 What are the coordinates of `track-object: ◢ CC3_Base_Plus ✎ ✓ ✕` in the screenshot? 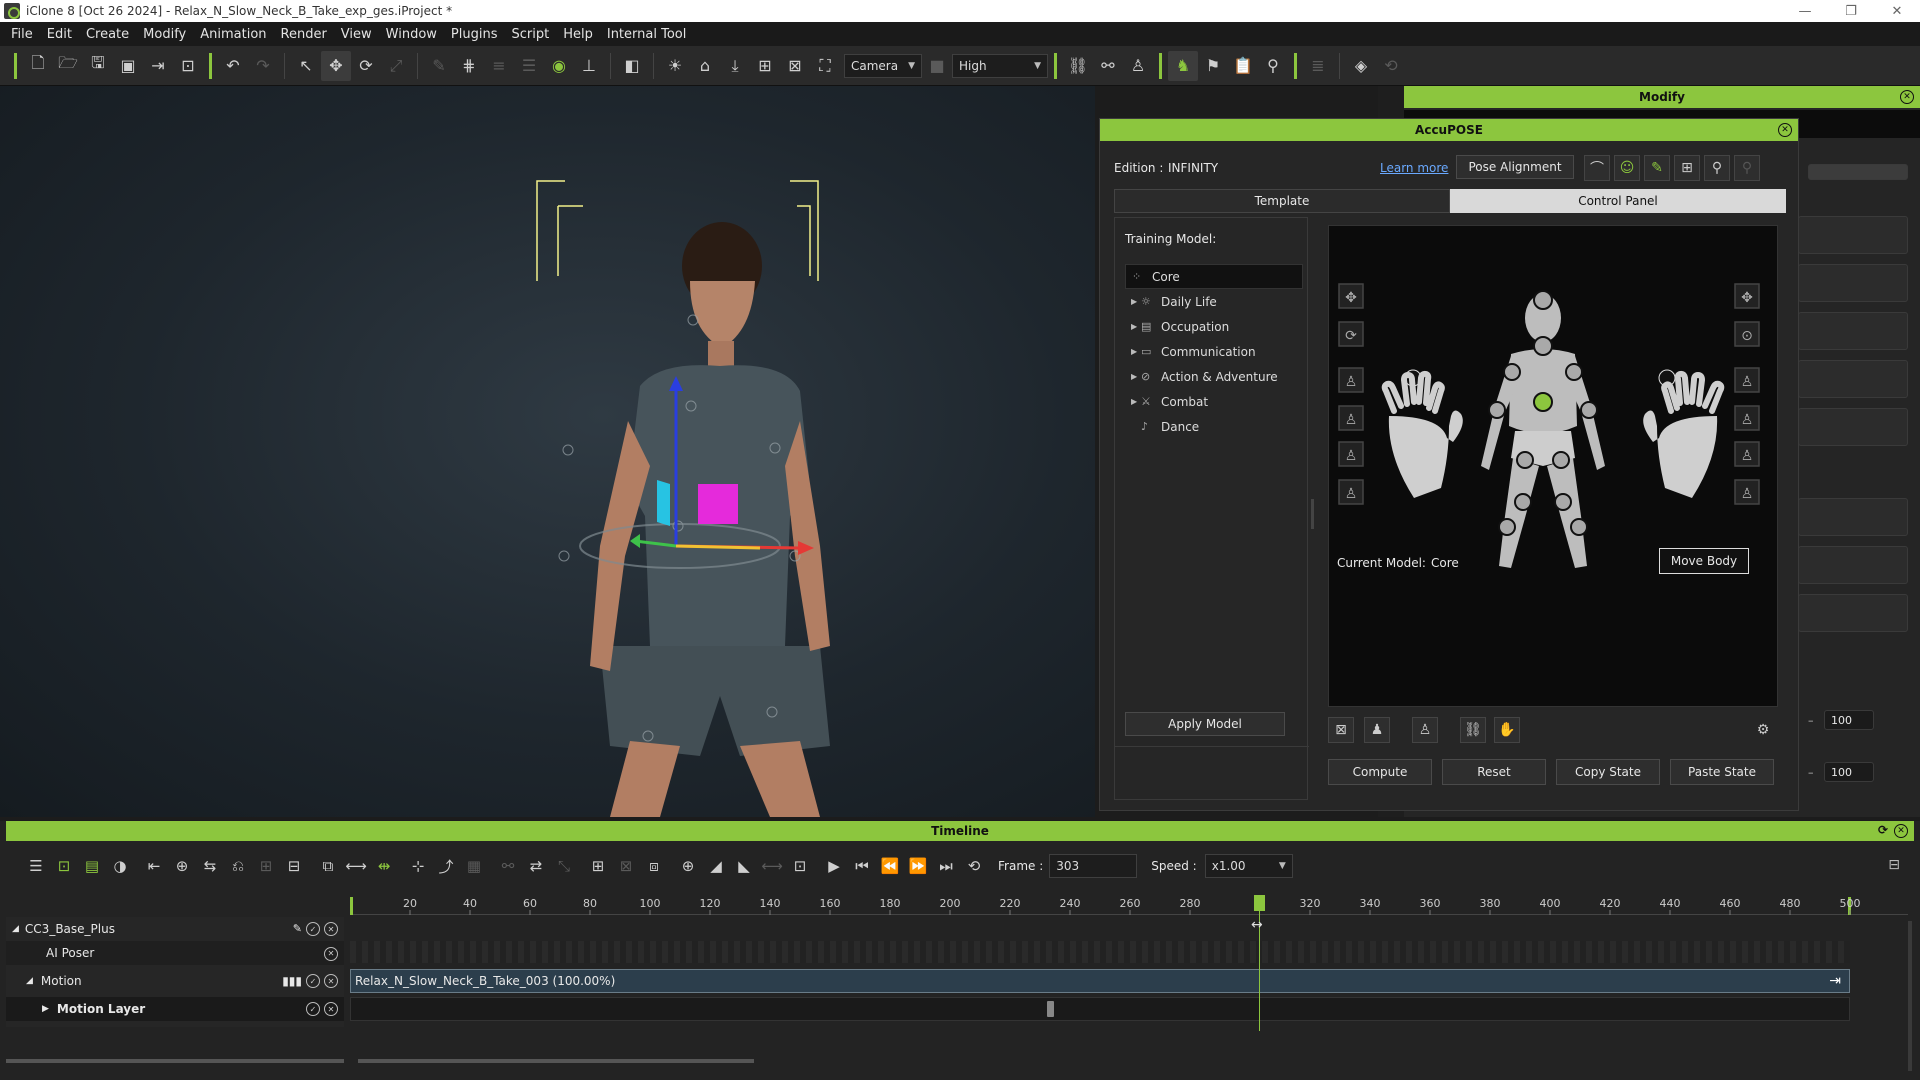 It's located at (175, 929).